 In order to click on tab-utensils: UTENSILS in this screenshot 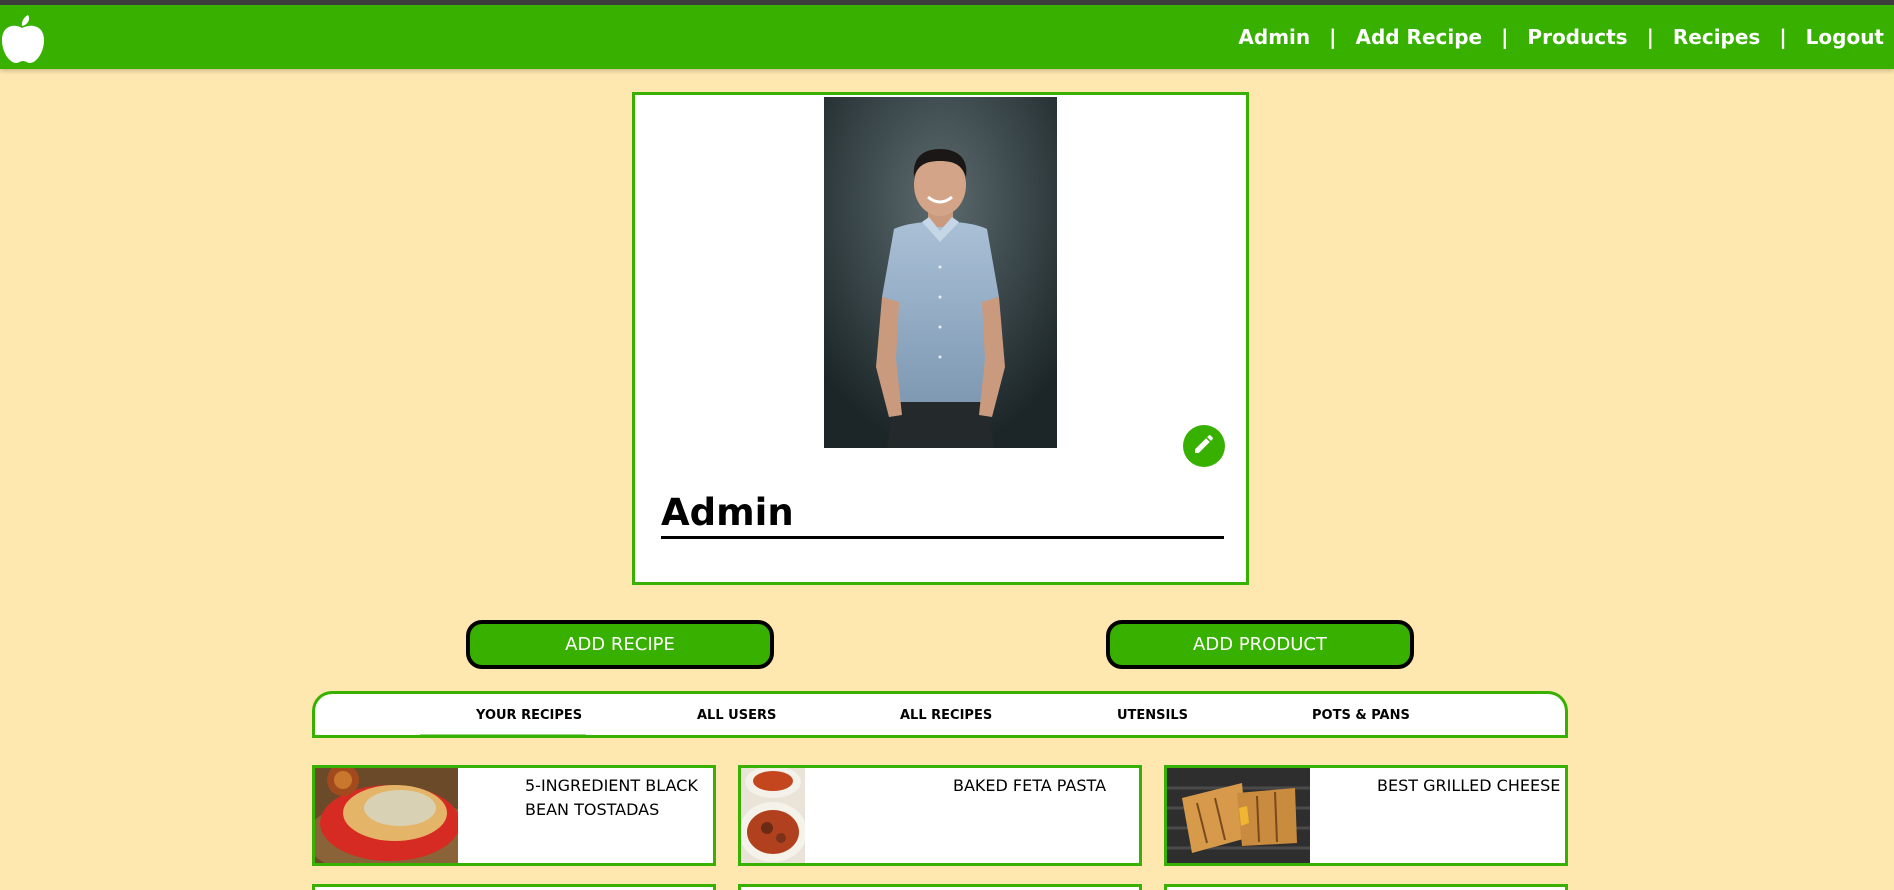, I will do `click(1152, 715)`.